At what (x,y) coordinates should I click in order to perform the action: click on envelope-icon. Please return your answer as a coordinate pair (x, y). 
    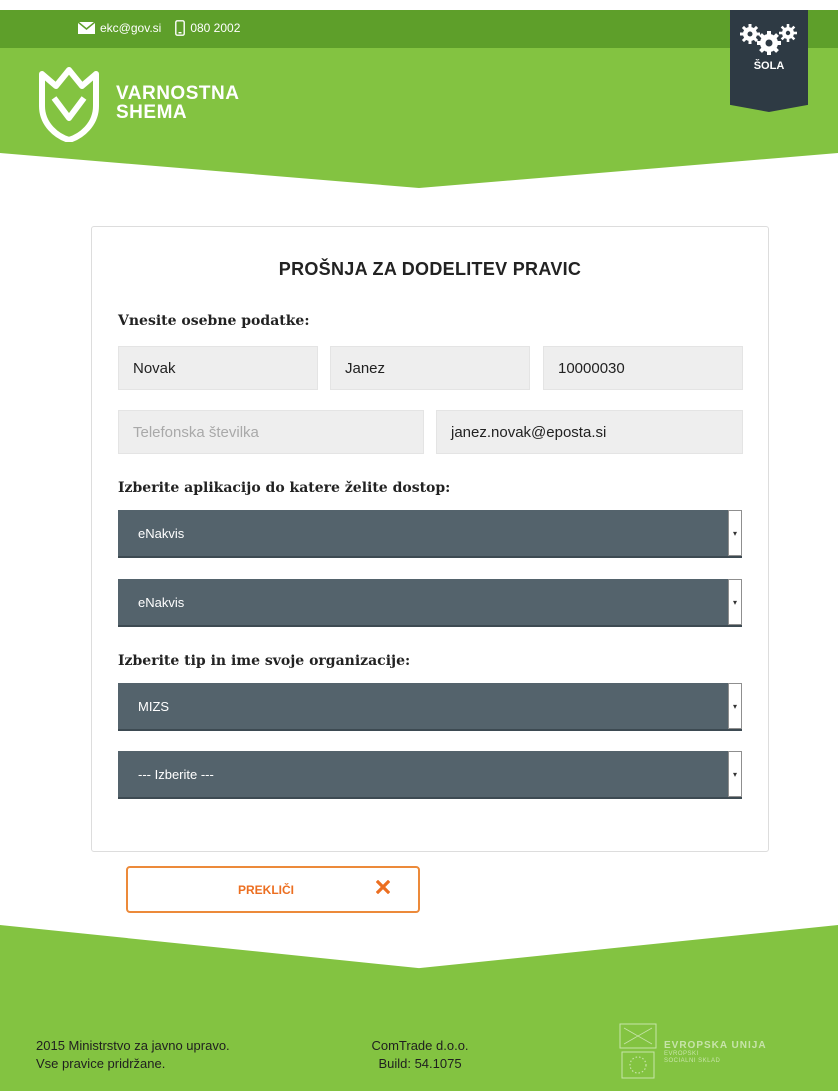
    Looking at the image, I should click on (86, 28).